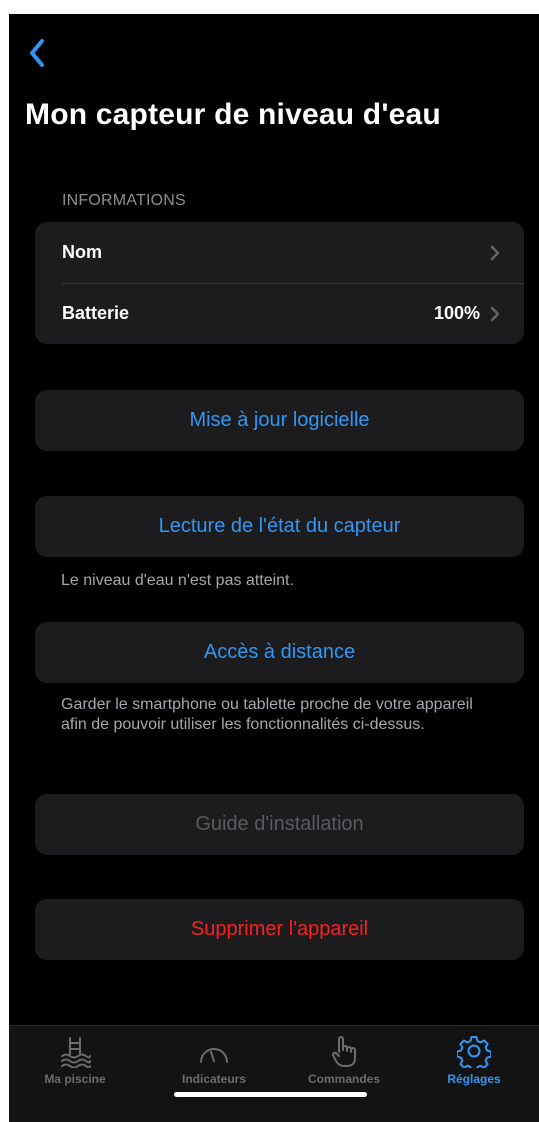 The image size is (539, 1122). Describe the element at coordinates (124, 200) in the screenshot. I see `section-header-informations: INFORMATIONS` at that location.